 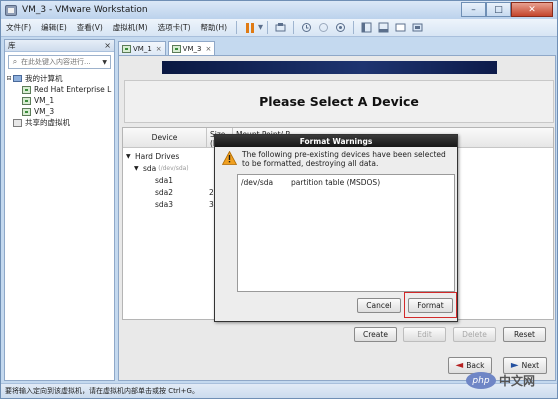 I want to click on list-item: /dev/sda partition table (MSDOS), so click(x=346, y=182).